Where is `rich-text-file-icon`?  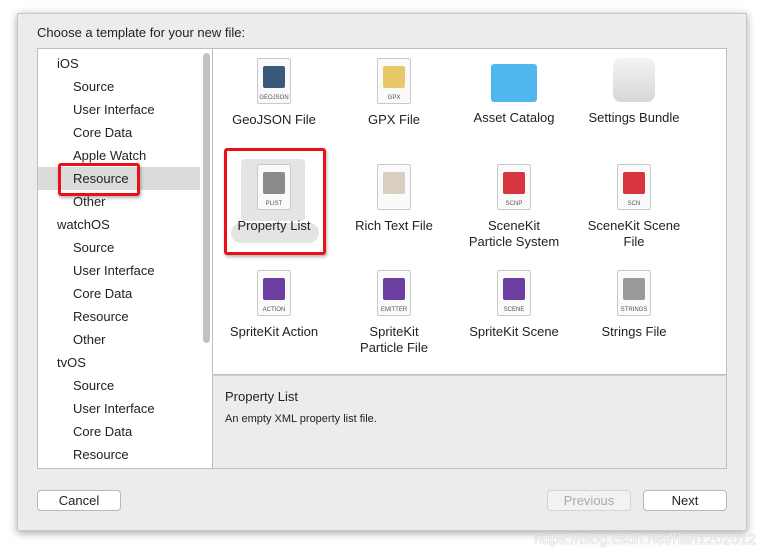
rich-text-file-icon is located at coordinates (394, 187).